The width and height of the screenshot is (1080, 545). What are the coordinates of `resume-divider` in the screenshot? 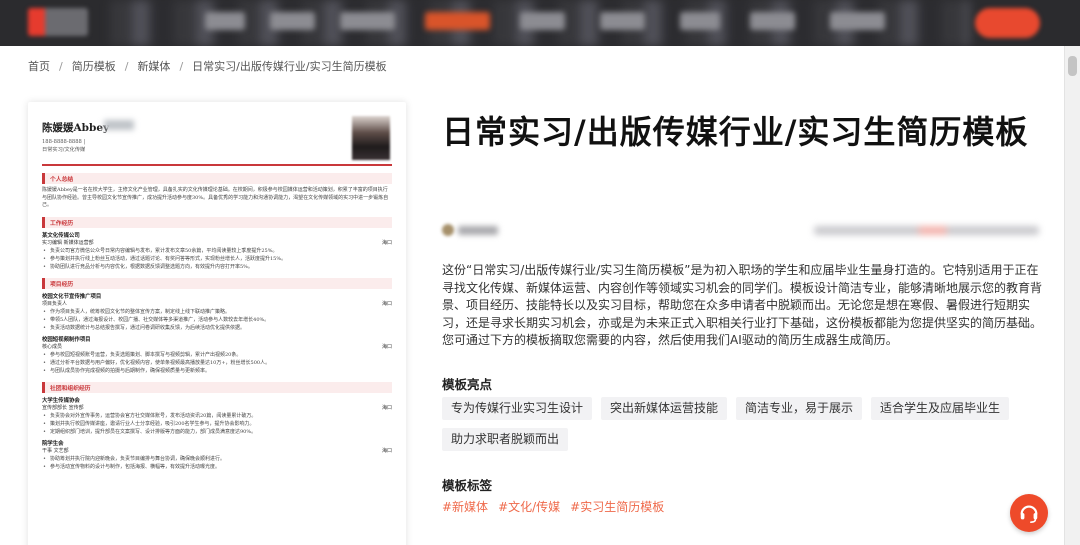 It's located at (217, 165).